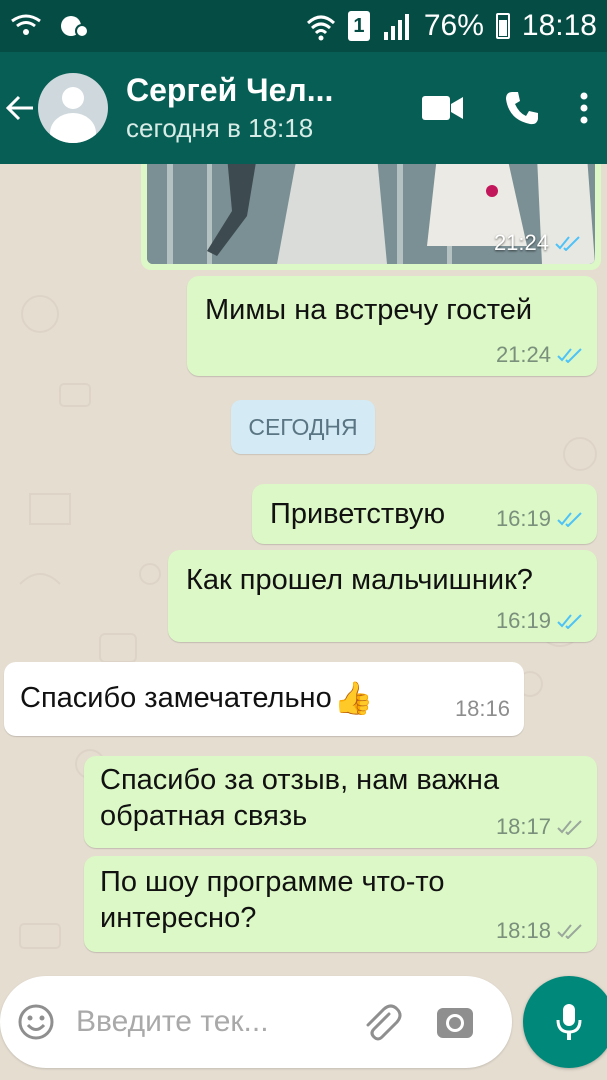 Image resolution: width=607 pixels, height=1080 pixels. I want to click on message-meta: 18:17, so click(539, 827).